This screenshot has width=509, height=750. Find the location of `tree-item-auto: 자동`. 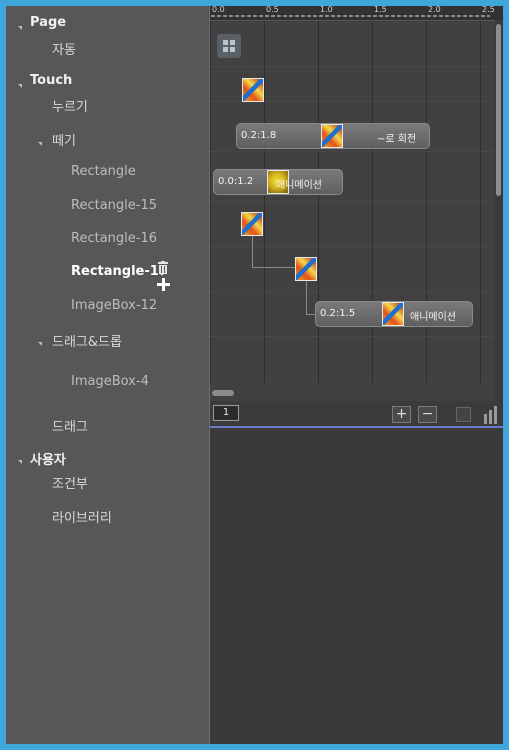

tree-item-auto: 자동 is located at coordinates (64, 48).